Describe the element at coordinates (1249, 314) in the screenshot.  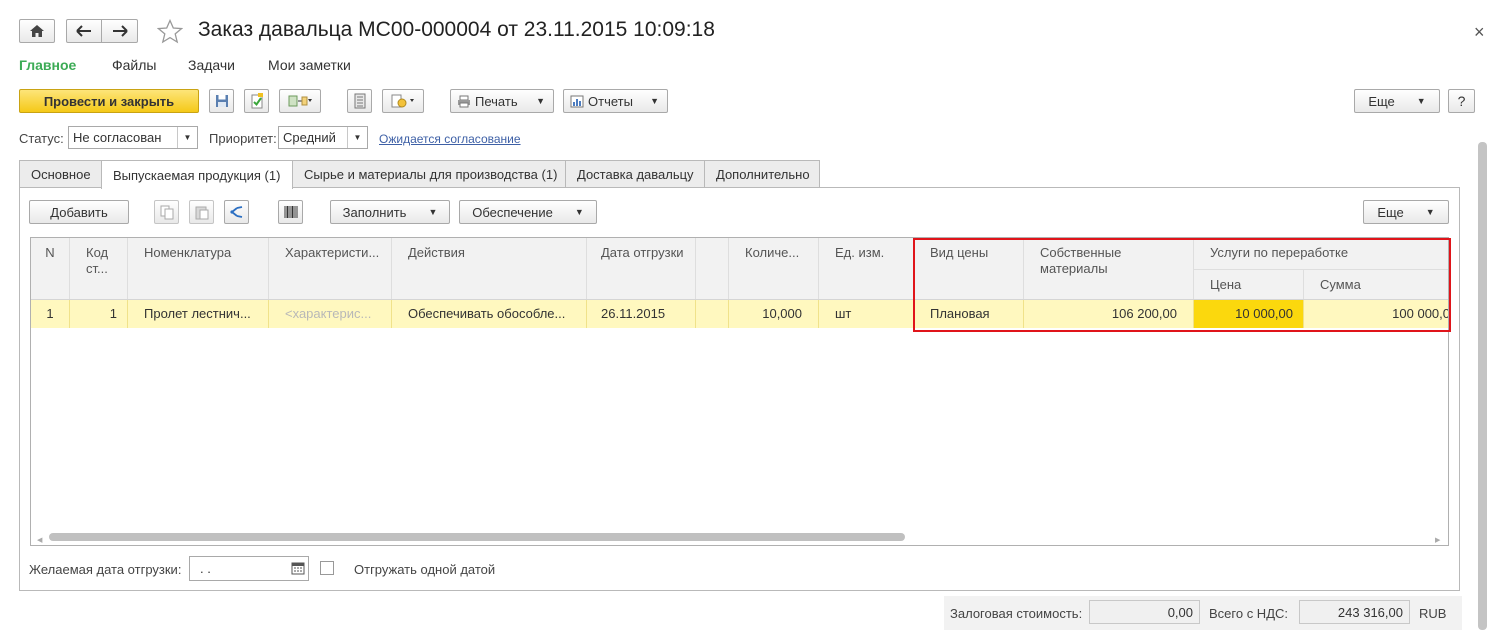
I see `cell-processing-price: 10 000,00` at that location.